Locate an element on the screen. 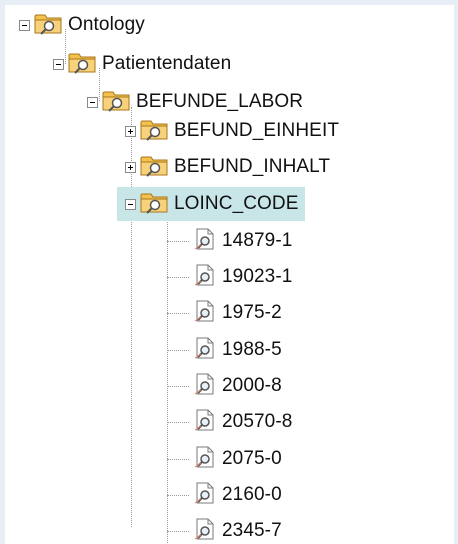  tree-leaf-label: 1975-2 is located at coordinates (252, 312).